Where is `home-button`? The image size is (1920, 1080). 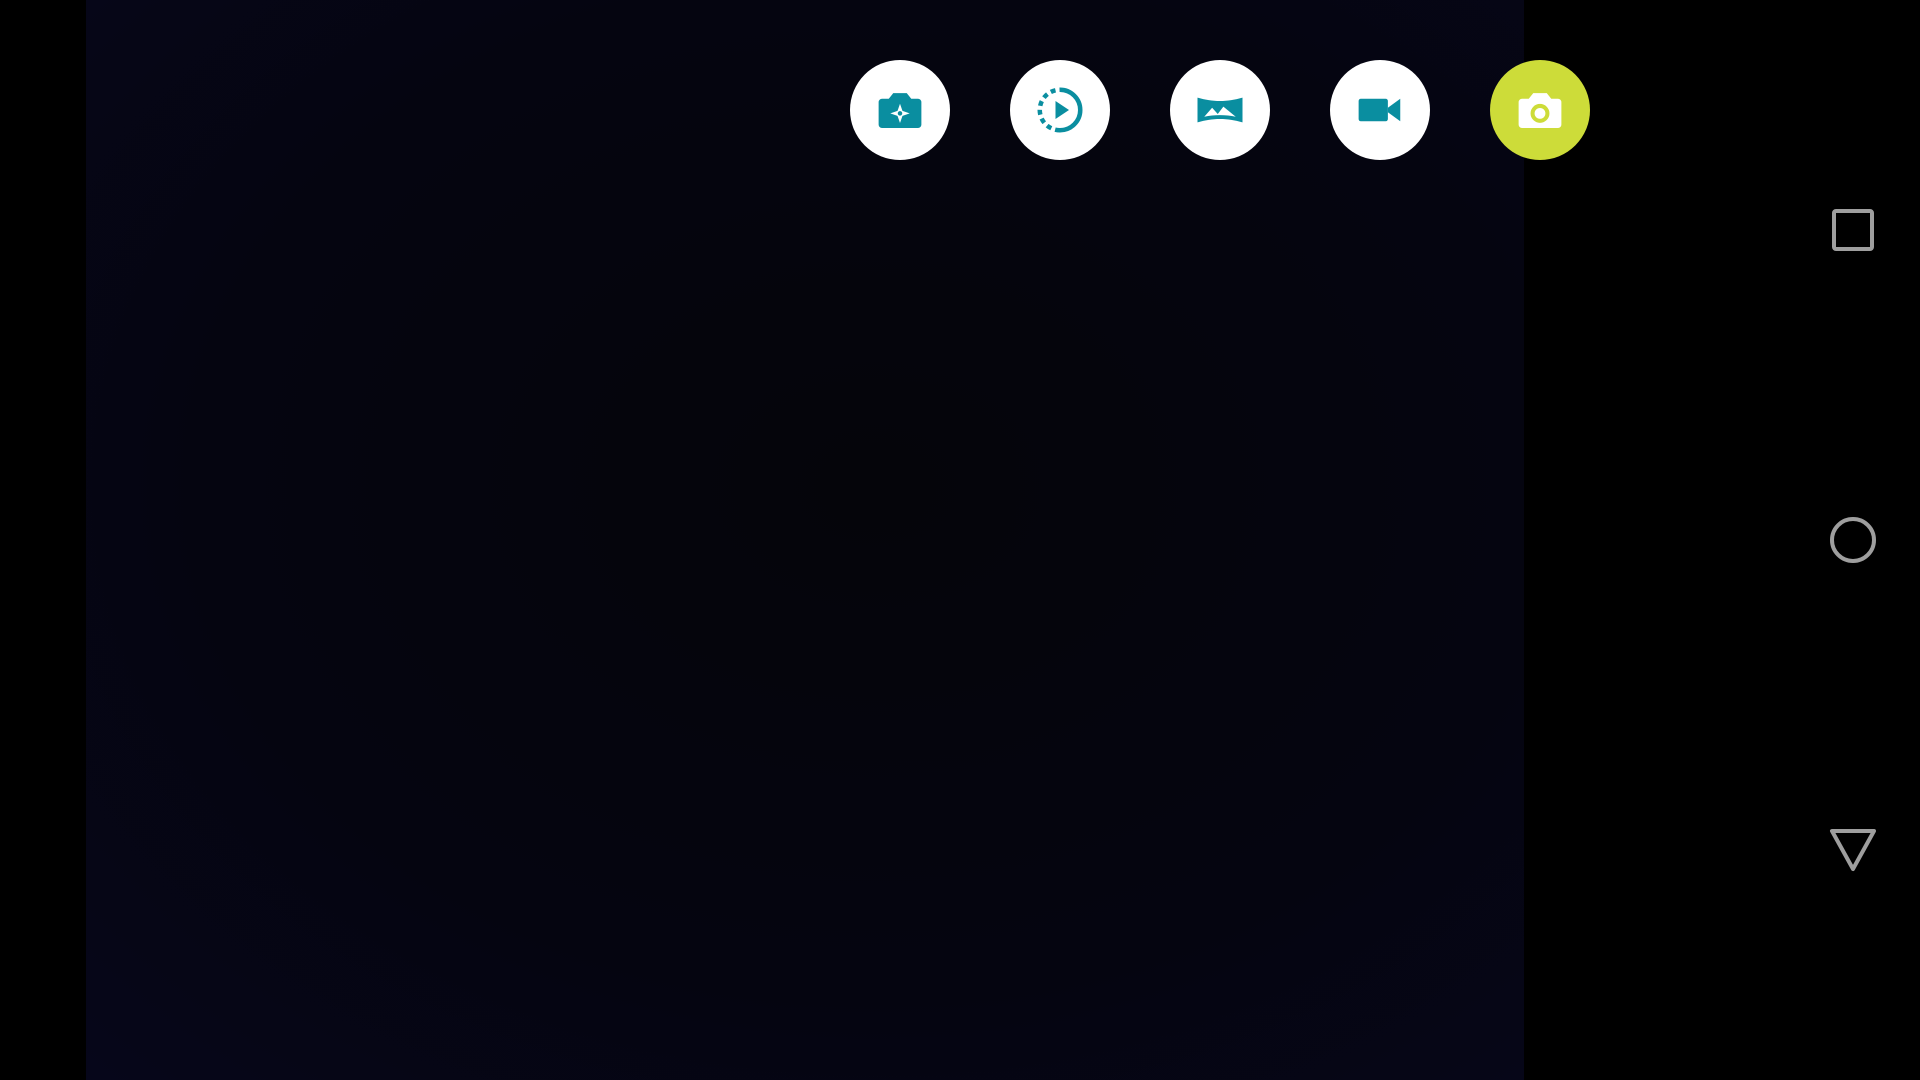
home-button is located at coordinates (1853, 540).